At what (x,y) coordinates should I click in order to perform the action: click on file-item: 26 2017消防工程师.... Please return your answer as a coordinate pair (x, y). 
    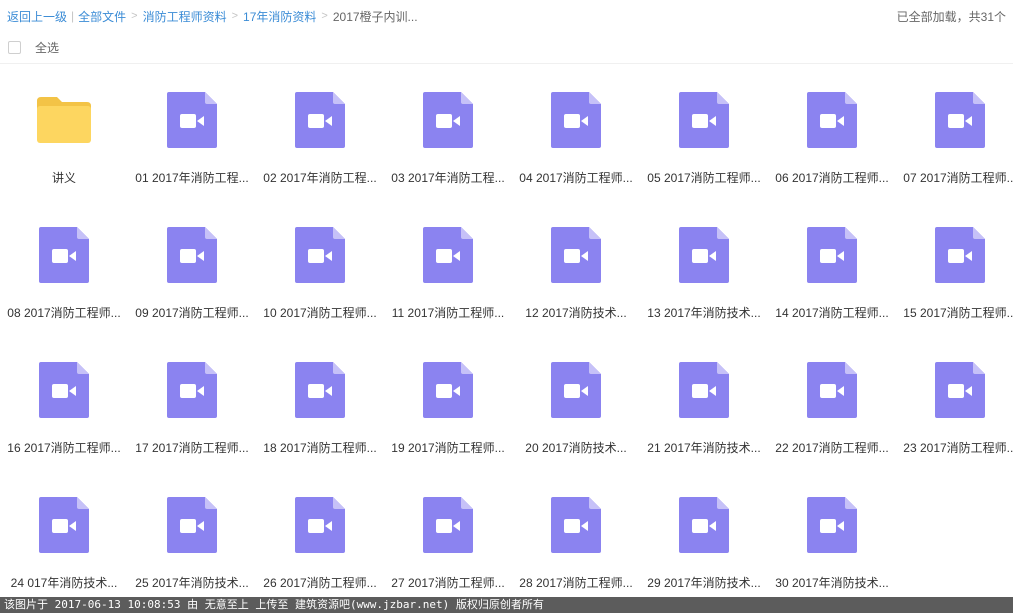
    Looking at the image, I should click on (320, 531).